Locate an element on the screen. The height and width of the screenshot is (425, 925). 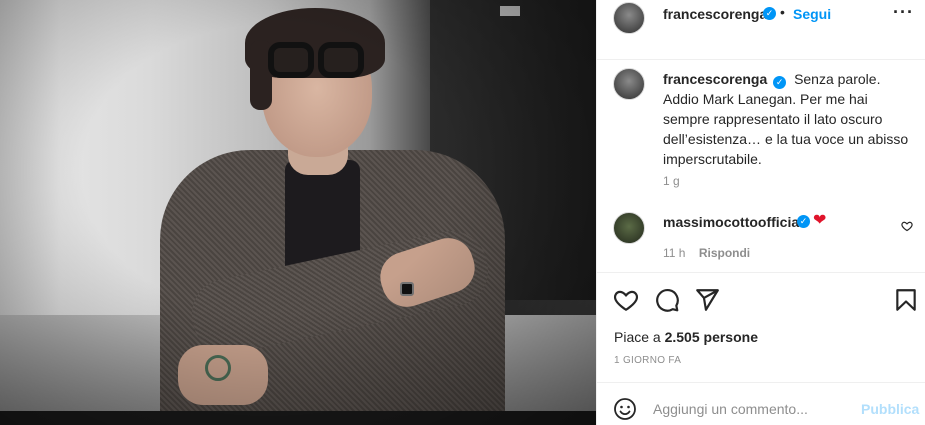
post-date: 1 GIORNO FA is located at coordinates (647, 360).